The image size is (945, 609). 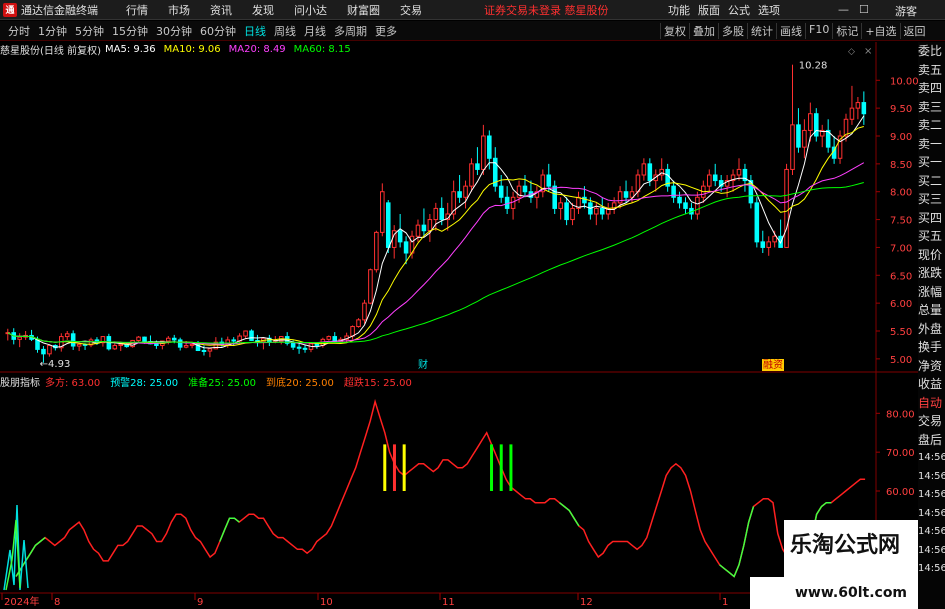 I want to click on ma-value-0: MA5: 9.36, so click(x=130, y=49).